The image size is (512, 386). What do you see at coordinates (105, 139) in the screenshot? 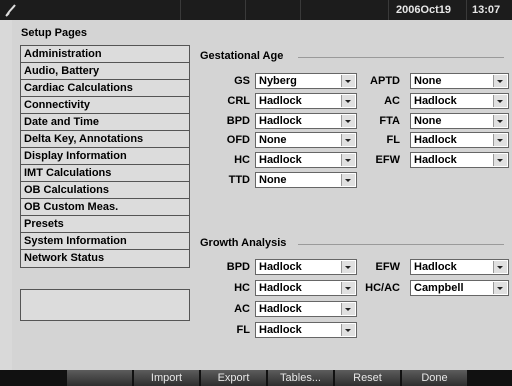
I see `menu-item-delta-key-annotations: Delta Key, Annotations` at bounding box center [105, 139].